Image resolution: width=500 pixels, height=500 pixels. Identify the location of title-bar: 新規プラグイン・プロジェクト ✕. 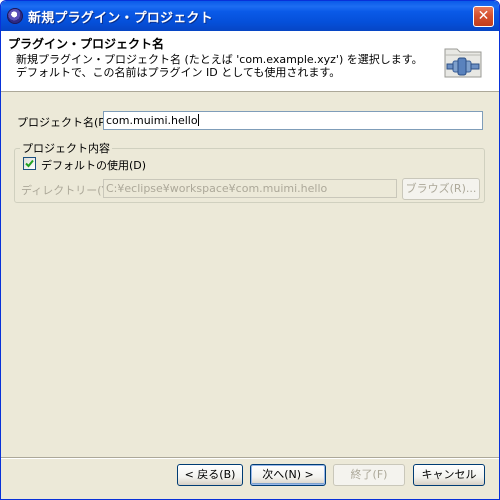
(250, 16).